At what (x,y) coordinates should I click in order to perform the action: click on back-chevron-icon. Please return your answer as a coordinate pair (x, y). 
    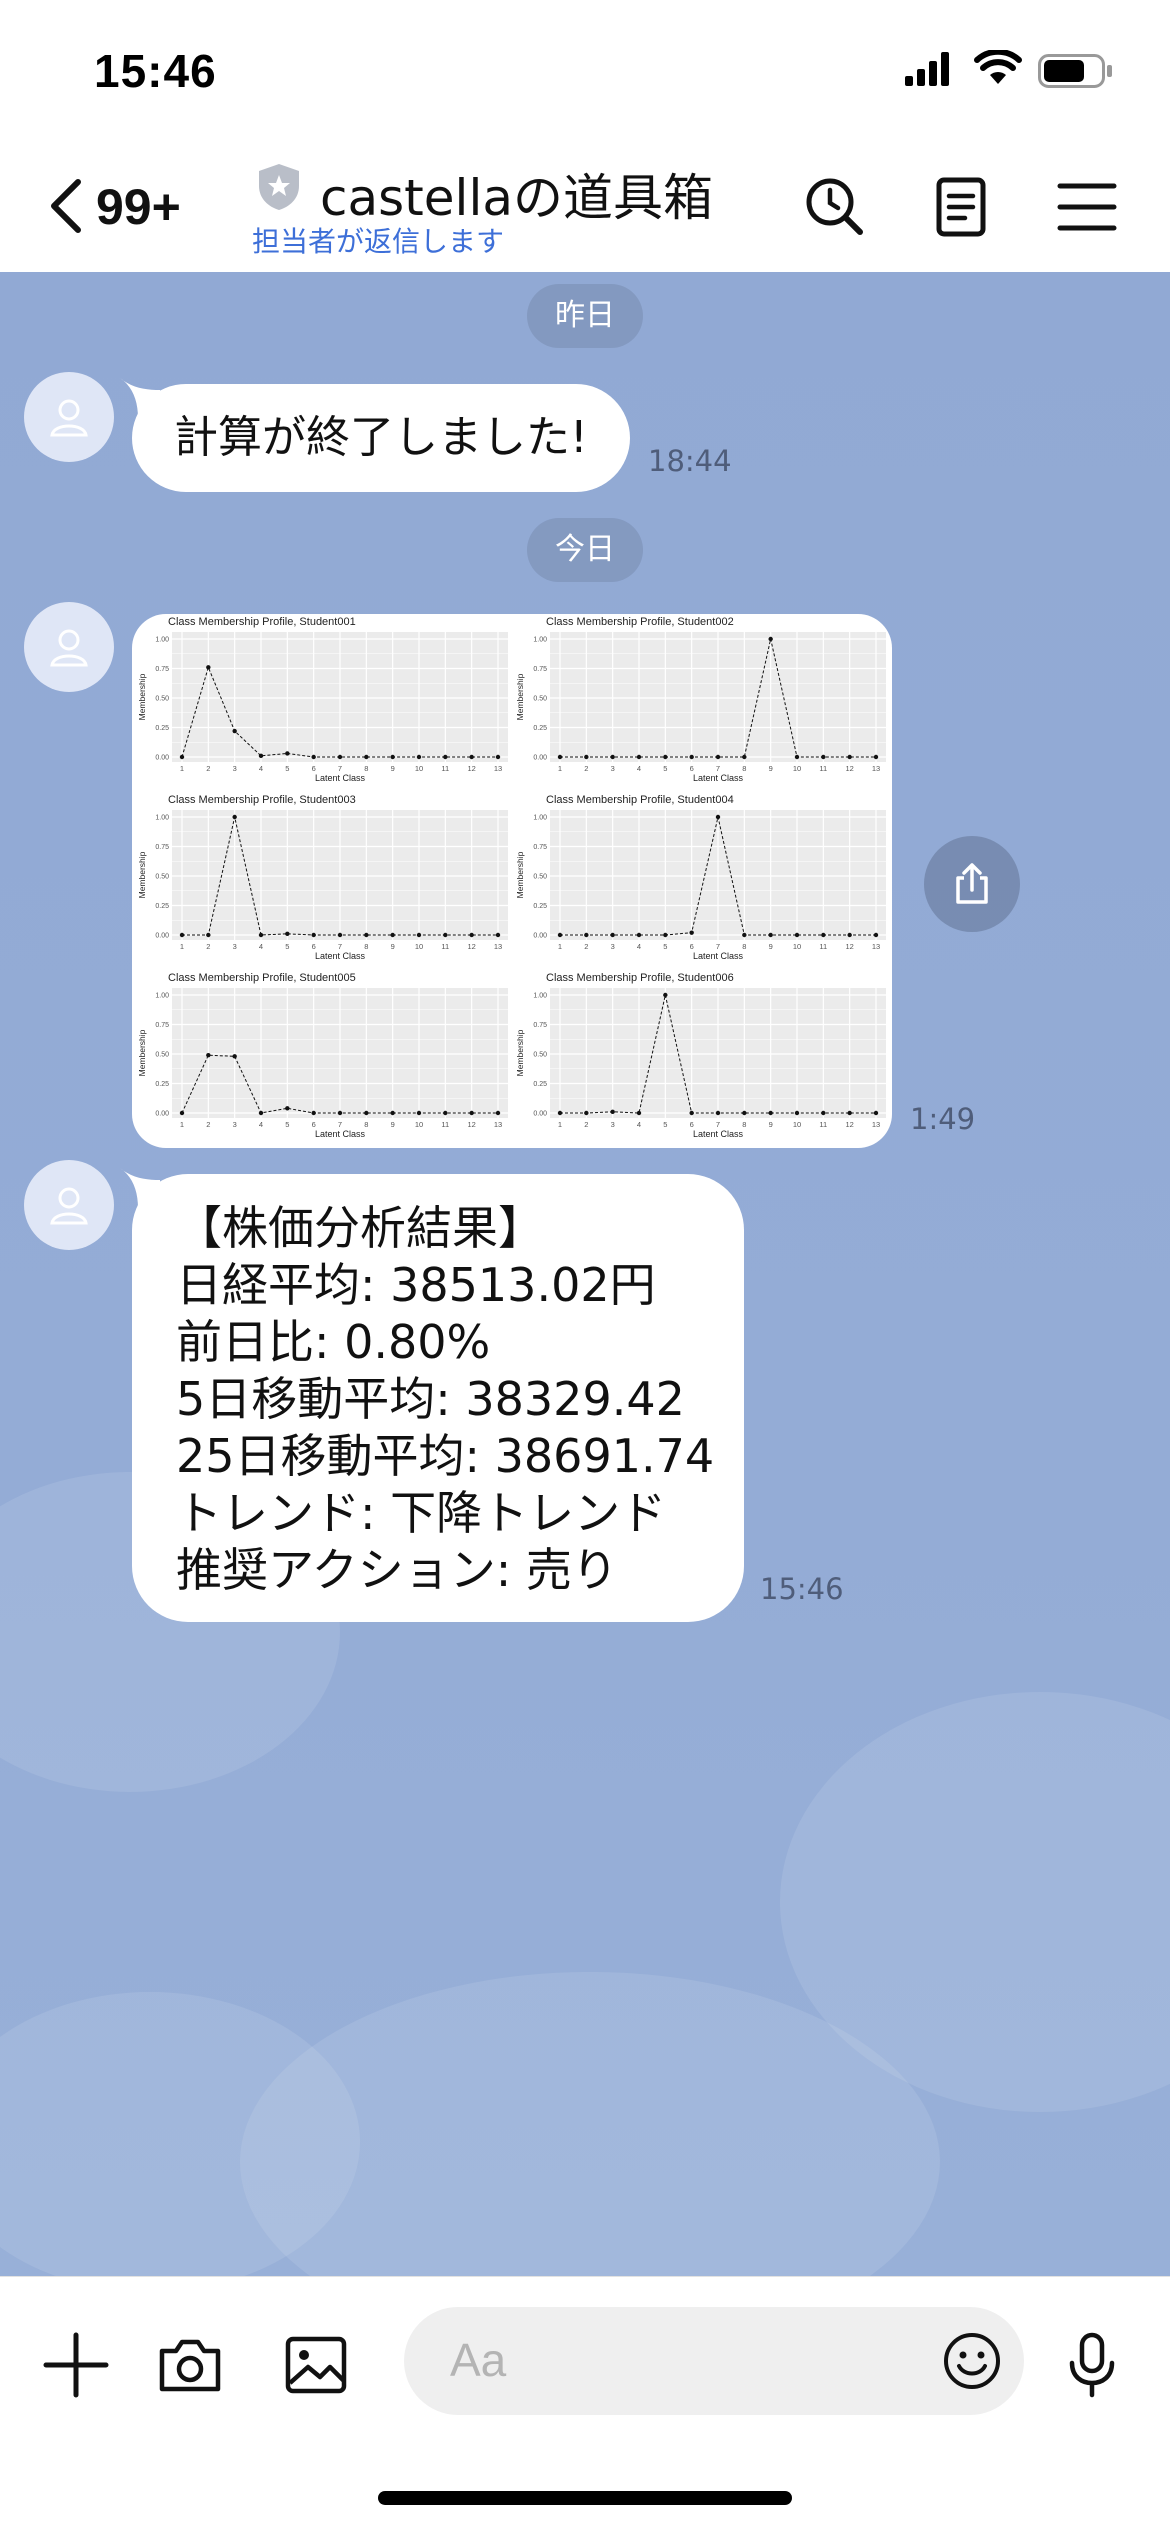
    Looking at the image, I should click on (70, 206).